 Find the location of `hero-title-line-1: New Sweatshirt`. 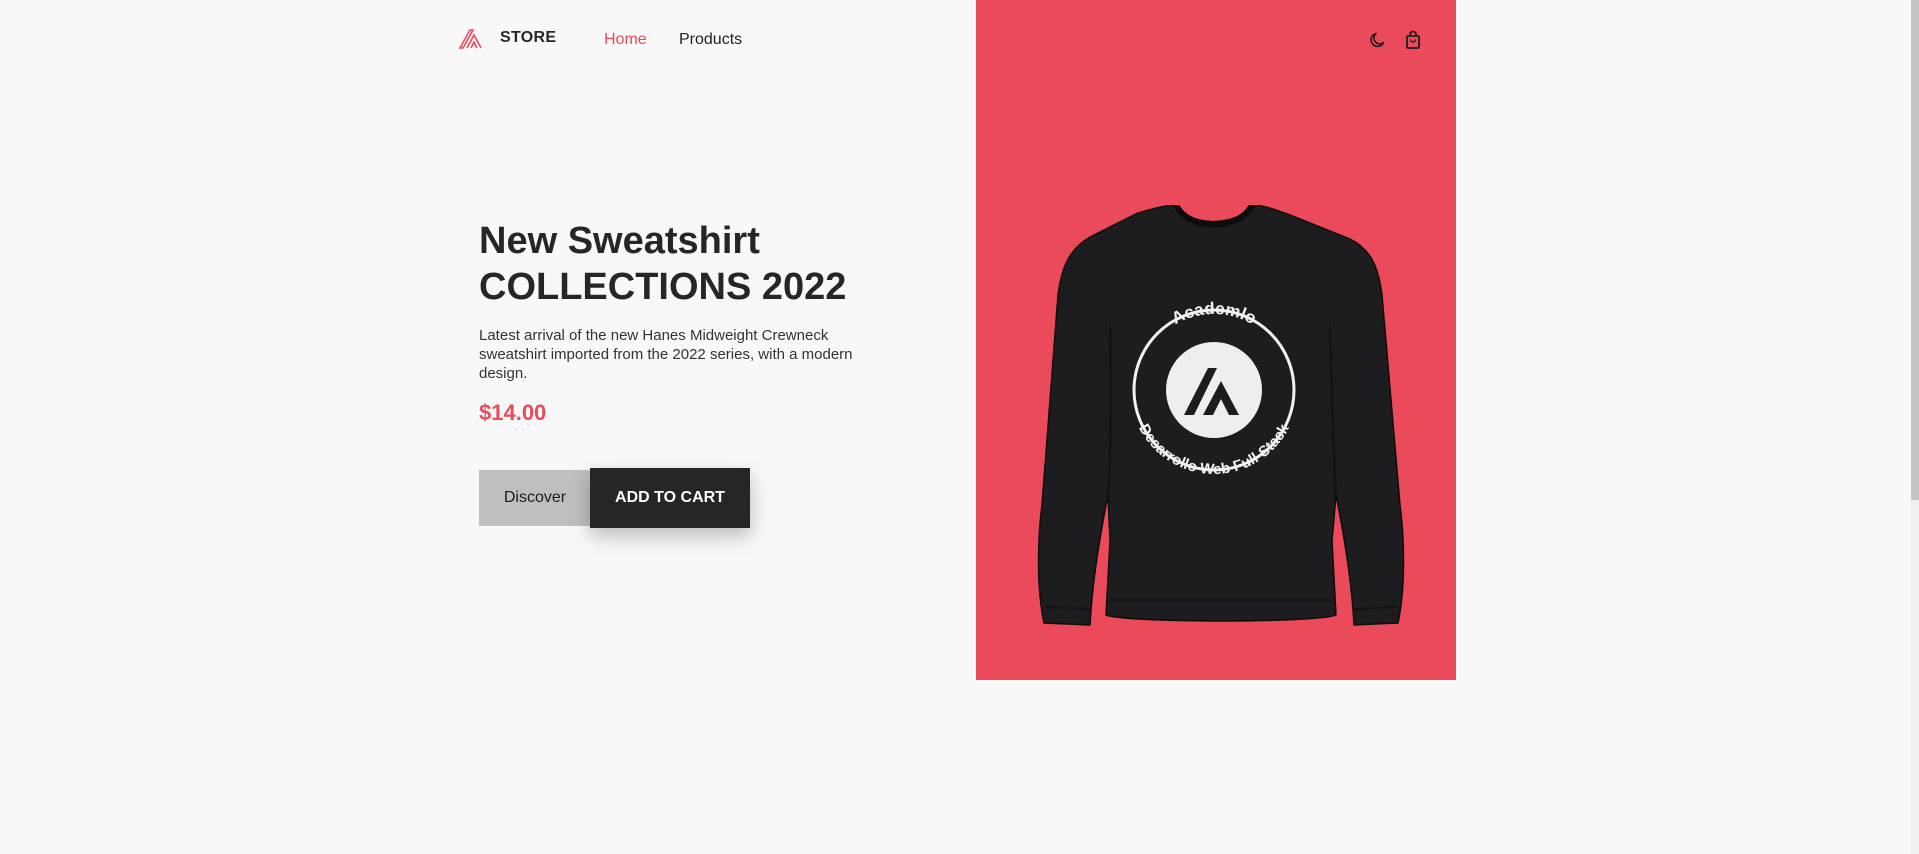

hero-title-line-1: New Sweatshirt is located at coordinates (619, 241).